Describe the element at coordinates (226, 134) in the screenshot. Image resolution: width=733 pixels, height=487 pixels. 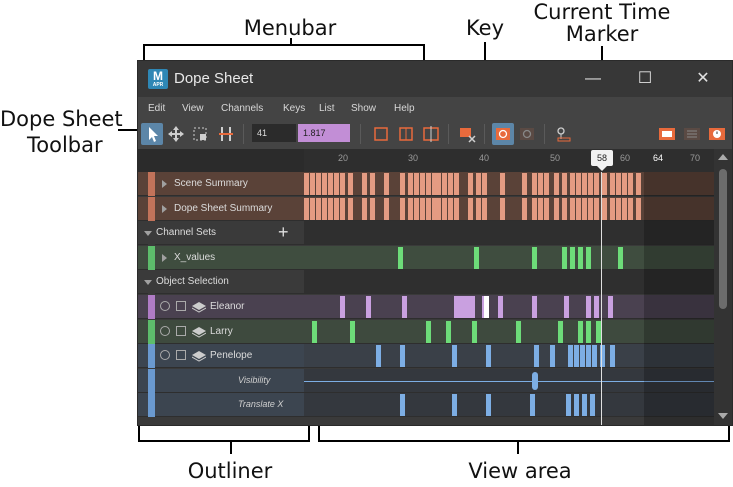
I see `insert-keys-icon` at that location.